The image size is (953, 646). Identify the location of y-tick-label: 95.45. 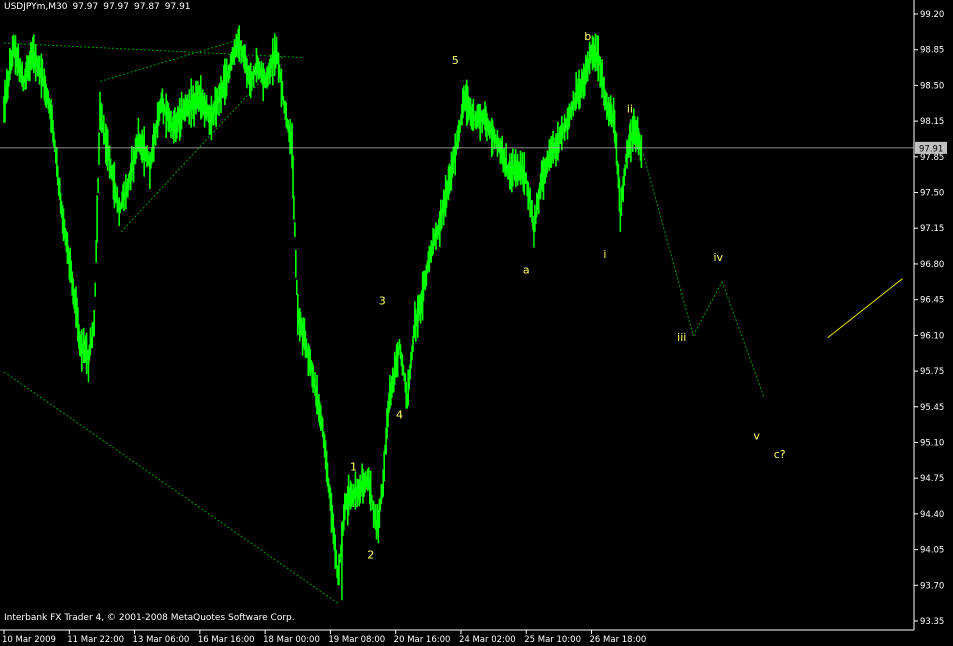
(932, 408).